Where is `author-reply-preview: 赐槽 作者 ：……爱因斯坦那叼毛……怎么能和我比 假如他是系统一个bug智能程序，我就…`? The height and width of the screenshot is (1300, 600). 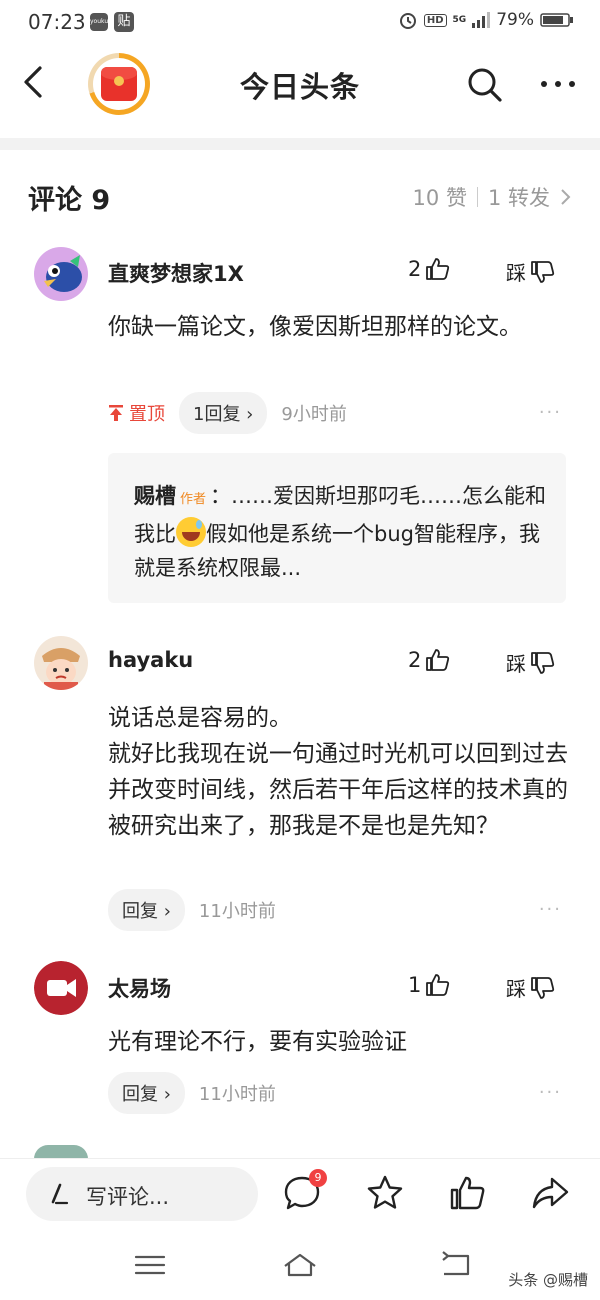
author-reply-preview: 赐槽 作者 ：……爱因斯坦那叼毛……怎么能和我比 假如他是系统一个bug智能程序，我就… is located at coordinates (337, 528).